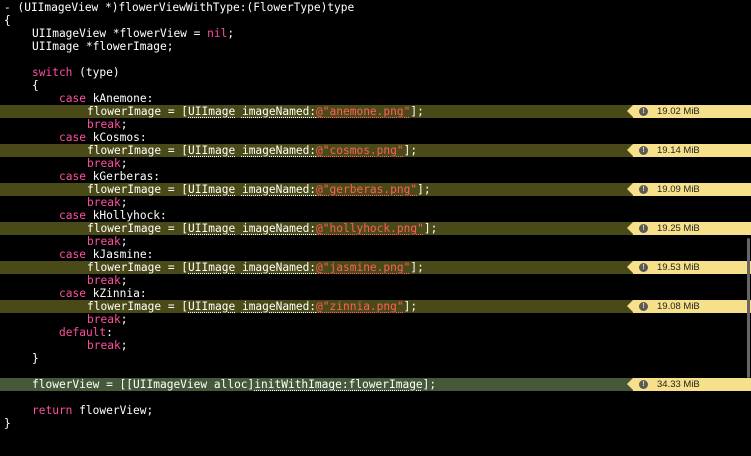 The height and width of the screenshot is (456, 751). What do you see at coordinates (678, 228) in the screenshot?
I see `memory-badge-value: 19.25 MiB` at bounding box center [678, 228].